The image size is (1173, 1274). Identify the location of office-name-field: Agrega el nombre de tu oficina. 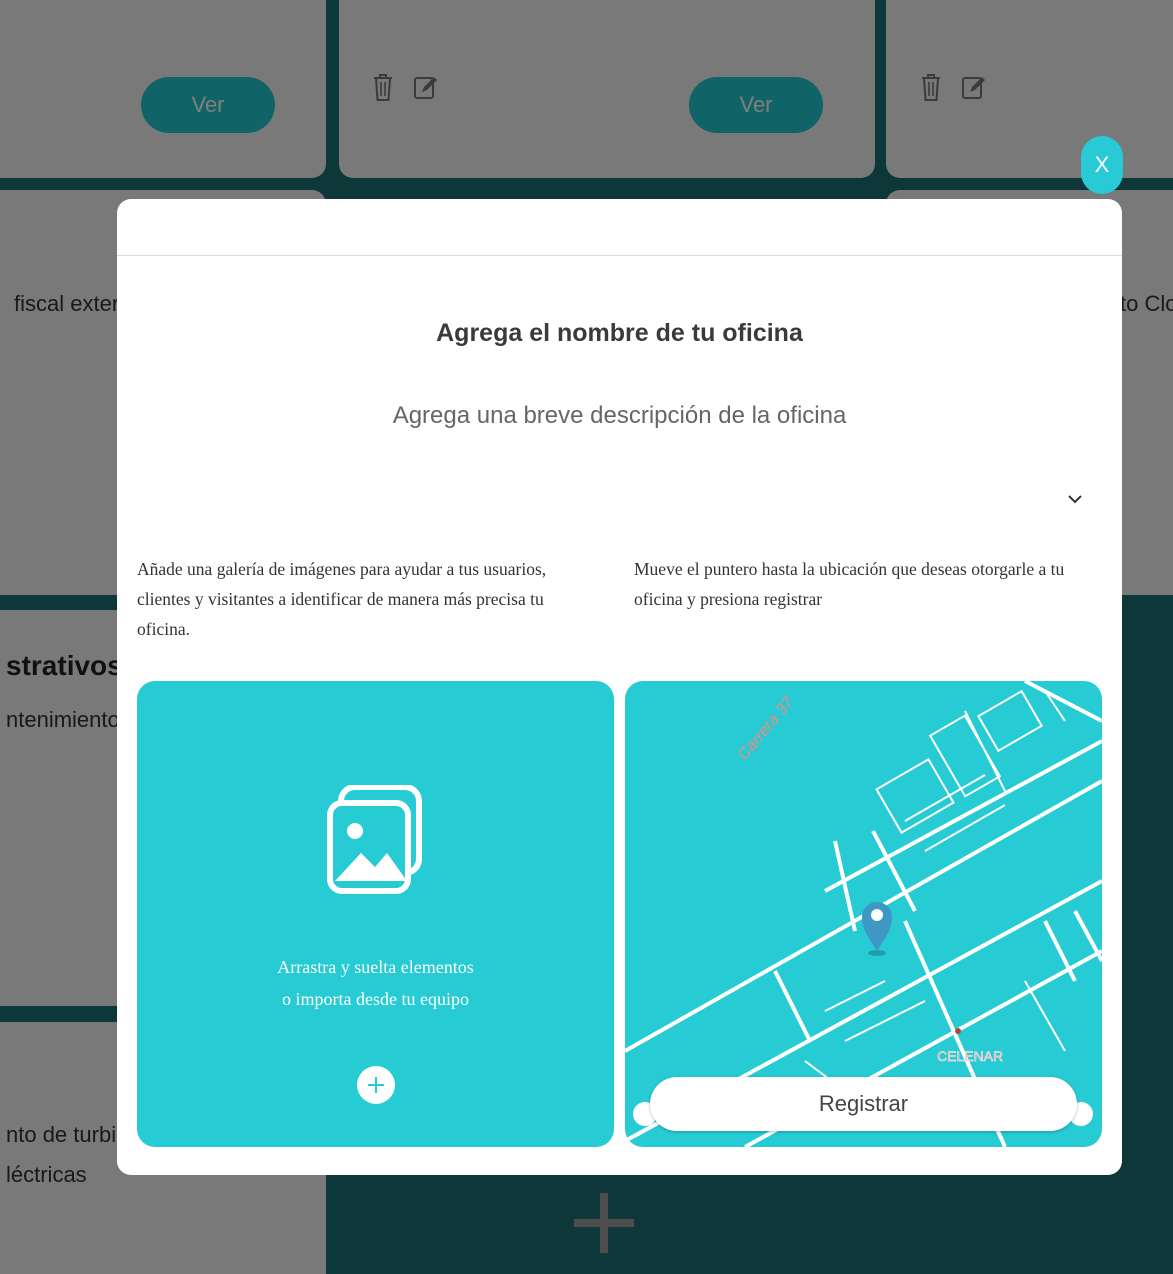
(619, 333).